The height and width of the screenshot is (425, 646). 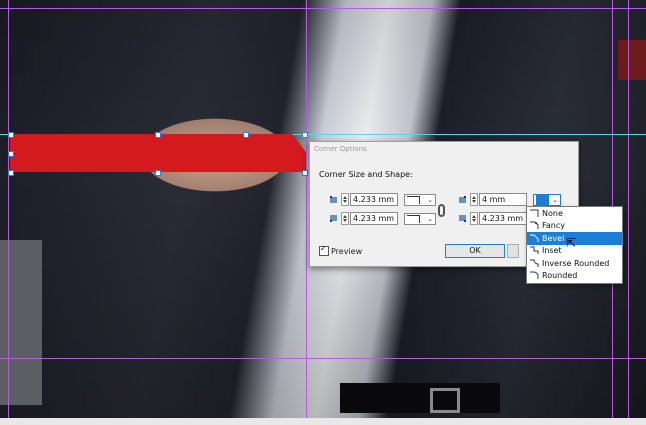 What do you see at coordinates (462, 199) in the screenshot?
I see `corner-top-right-icon` at bounding box center [462, 199].